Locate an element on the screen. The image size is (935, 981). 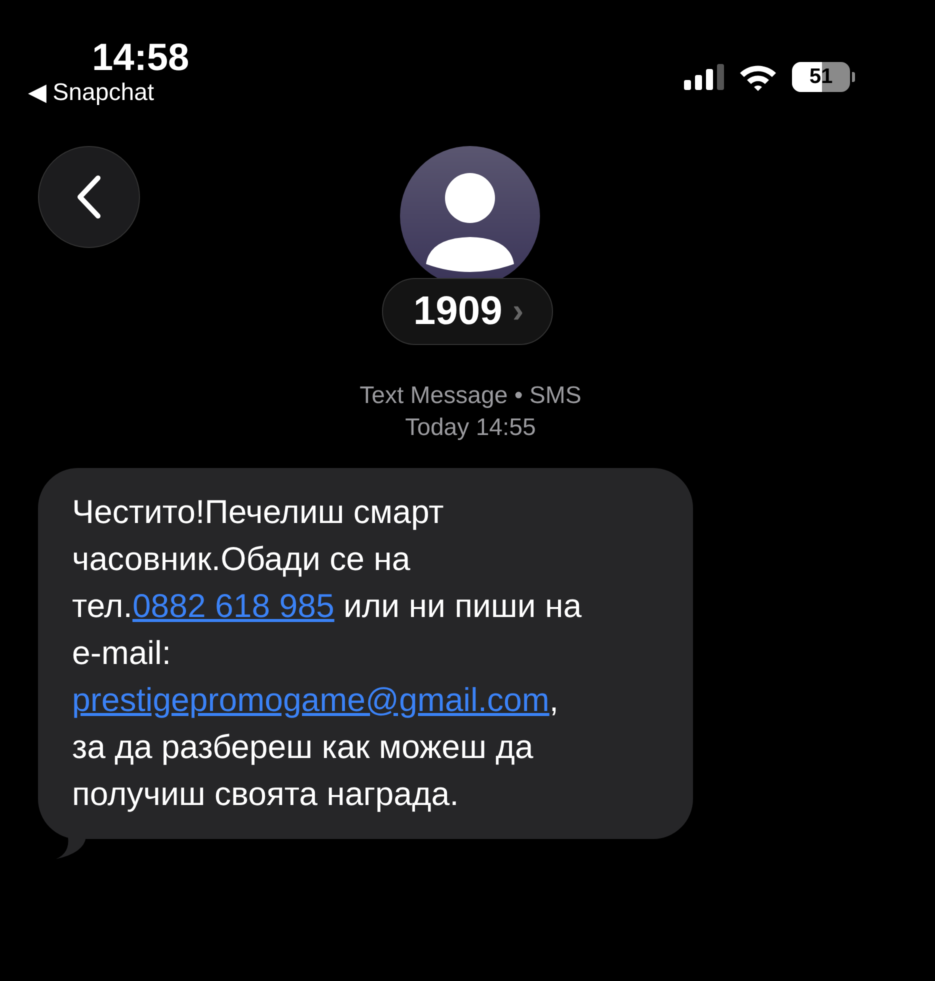
cellular-signal-icon is located at coordinates (704, 77).